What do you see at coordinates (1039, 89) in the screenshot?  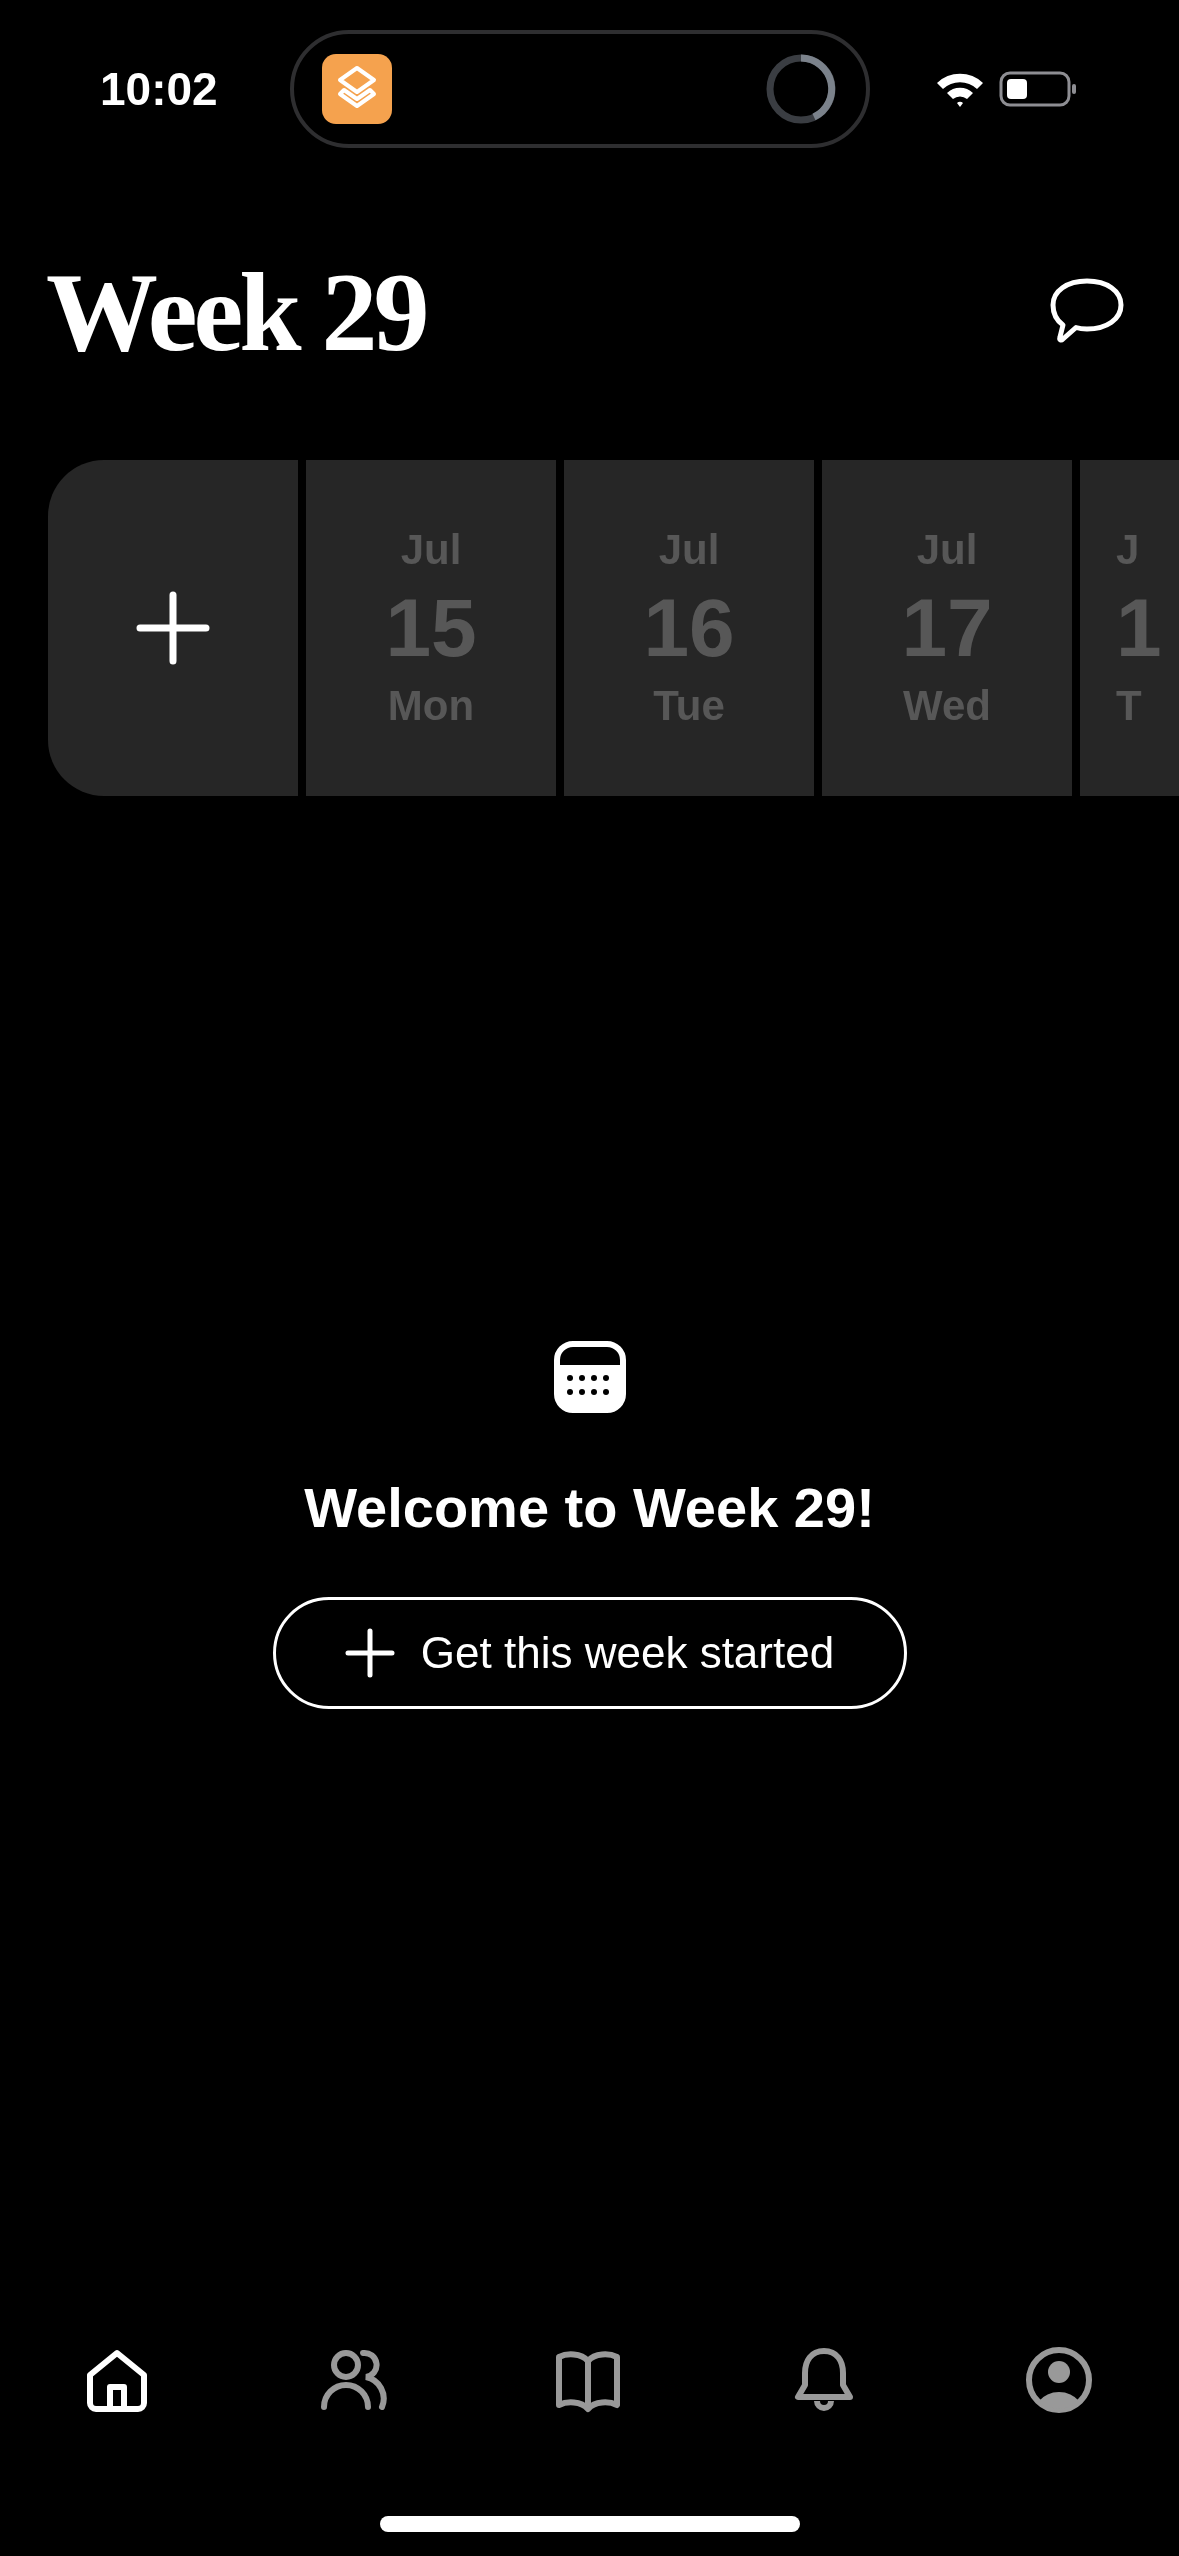 I see `battery-icon` at bounding box center [1039, 89].